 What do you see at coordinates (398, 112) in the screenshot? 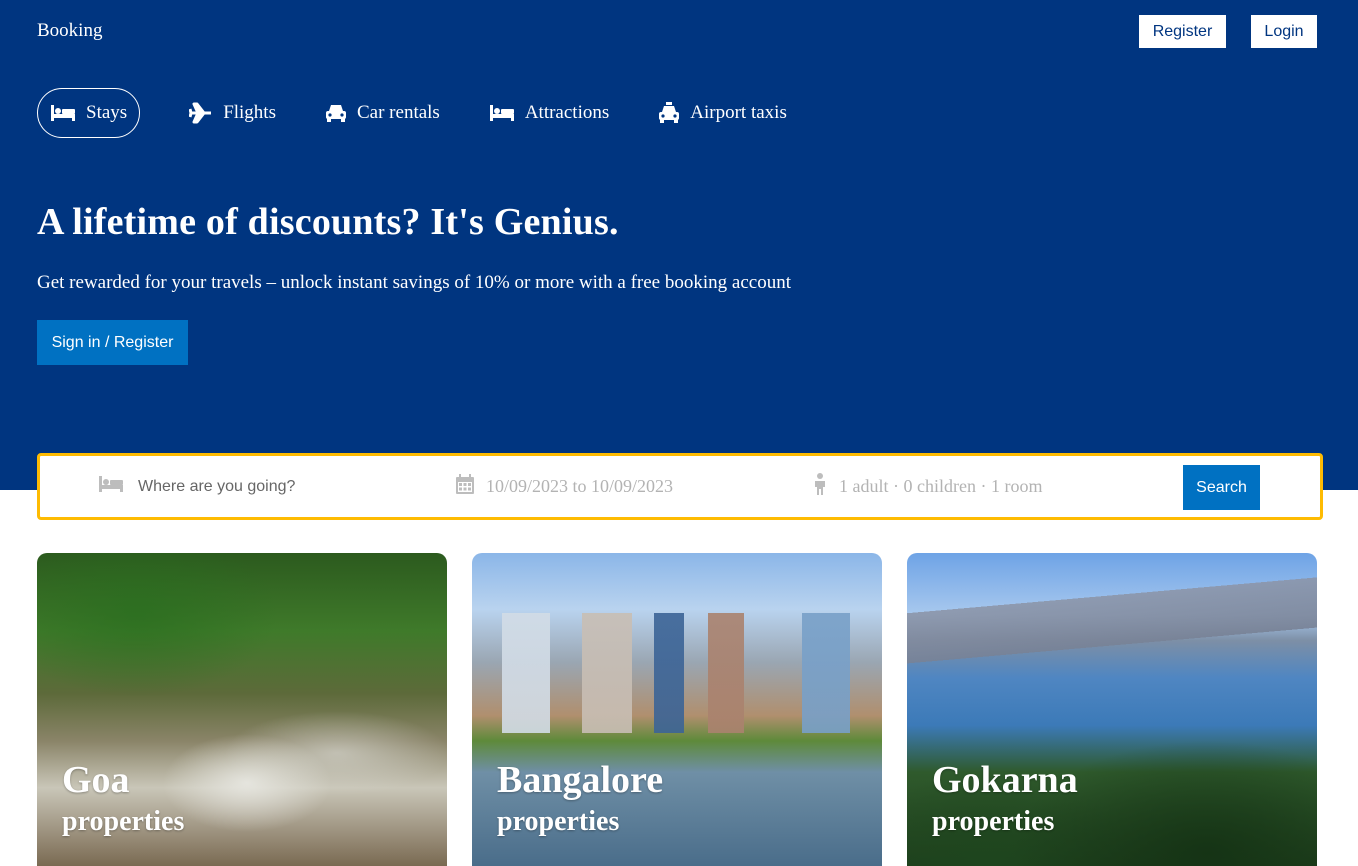
I see `nav-item-label: Car rentals` at bounding box center [398, 112].